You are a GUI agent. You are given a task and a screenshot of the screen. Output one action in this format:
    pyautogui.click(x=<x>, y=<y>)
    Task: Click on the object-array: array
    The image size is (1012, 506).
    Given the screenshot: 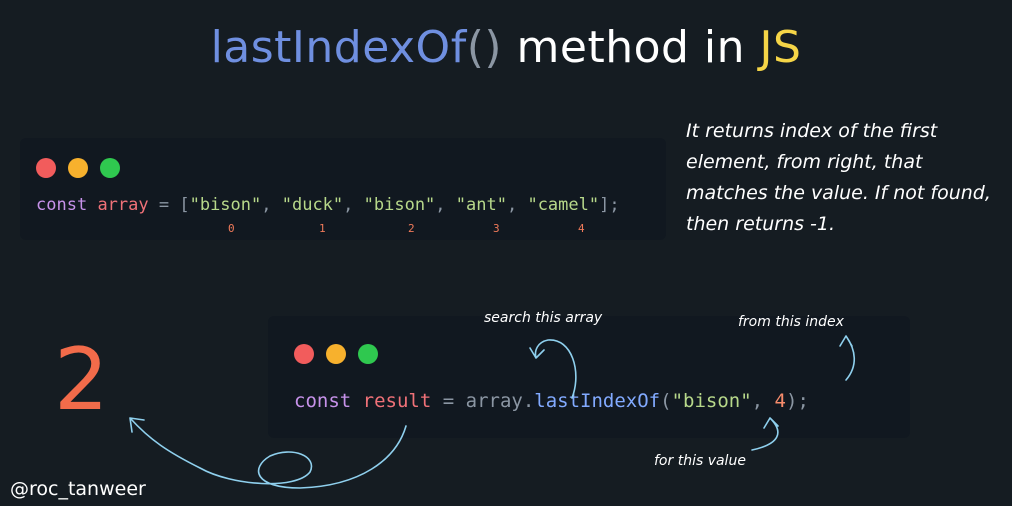 What is the action you would take?
    pyautogui.click(x=494, y=401)
    